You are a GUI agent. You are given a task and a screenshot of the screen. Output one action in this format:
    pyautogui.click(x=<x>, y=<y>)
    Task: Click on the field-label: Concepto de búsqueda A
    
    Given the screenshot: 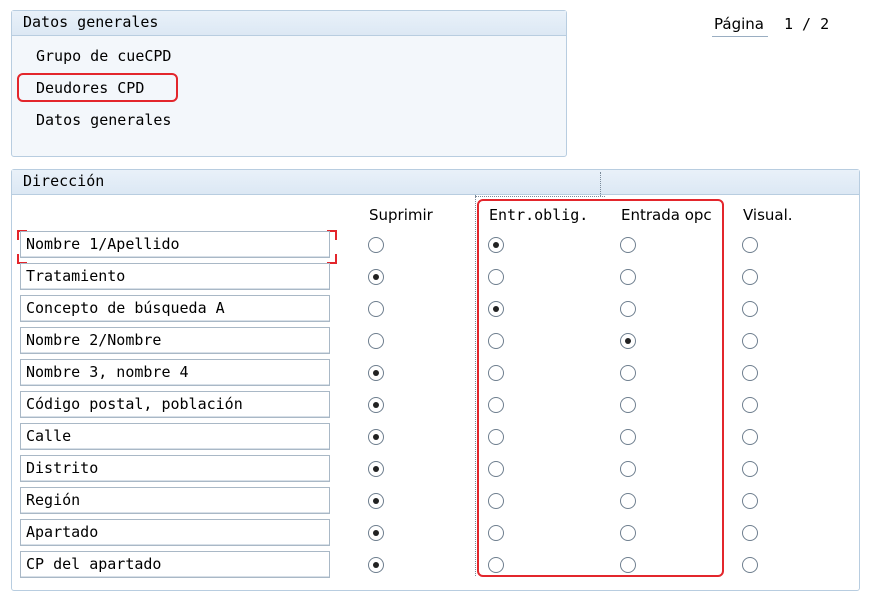 What is the action you would take?
    pyautogui.click(x=175, y=308)
    